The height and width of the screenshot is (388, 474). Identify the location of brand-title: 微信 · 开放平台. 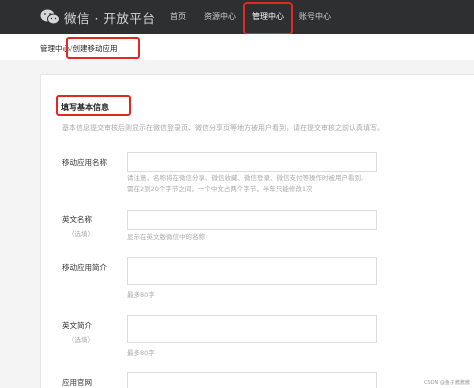
(109, 17).